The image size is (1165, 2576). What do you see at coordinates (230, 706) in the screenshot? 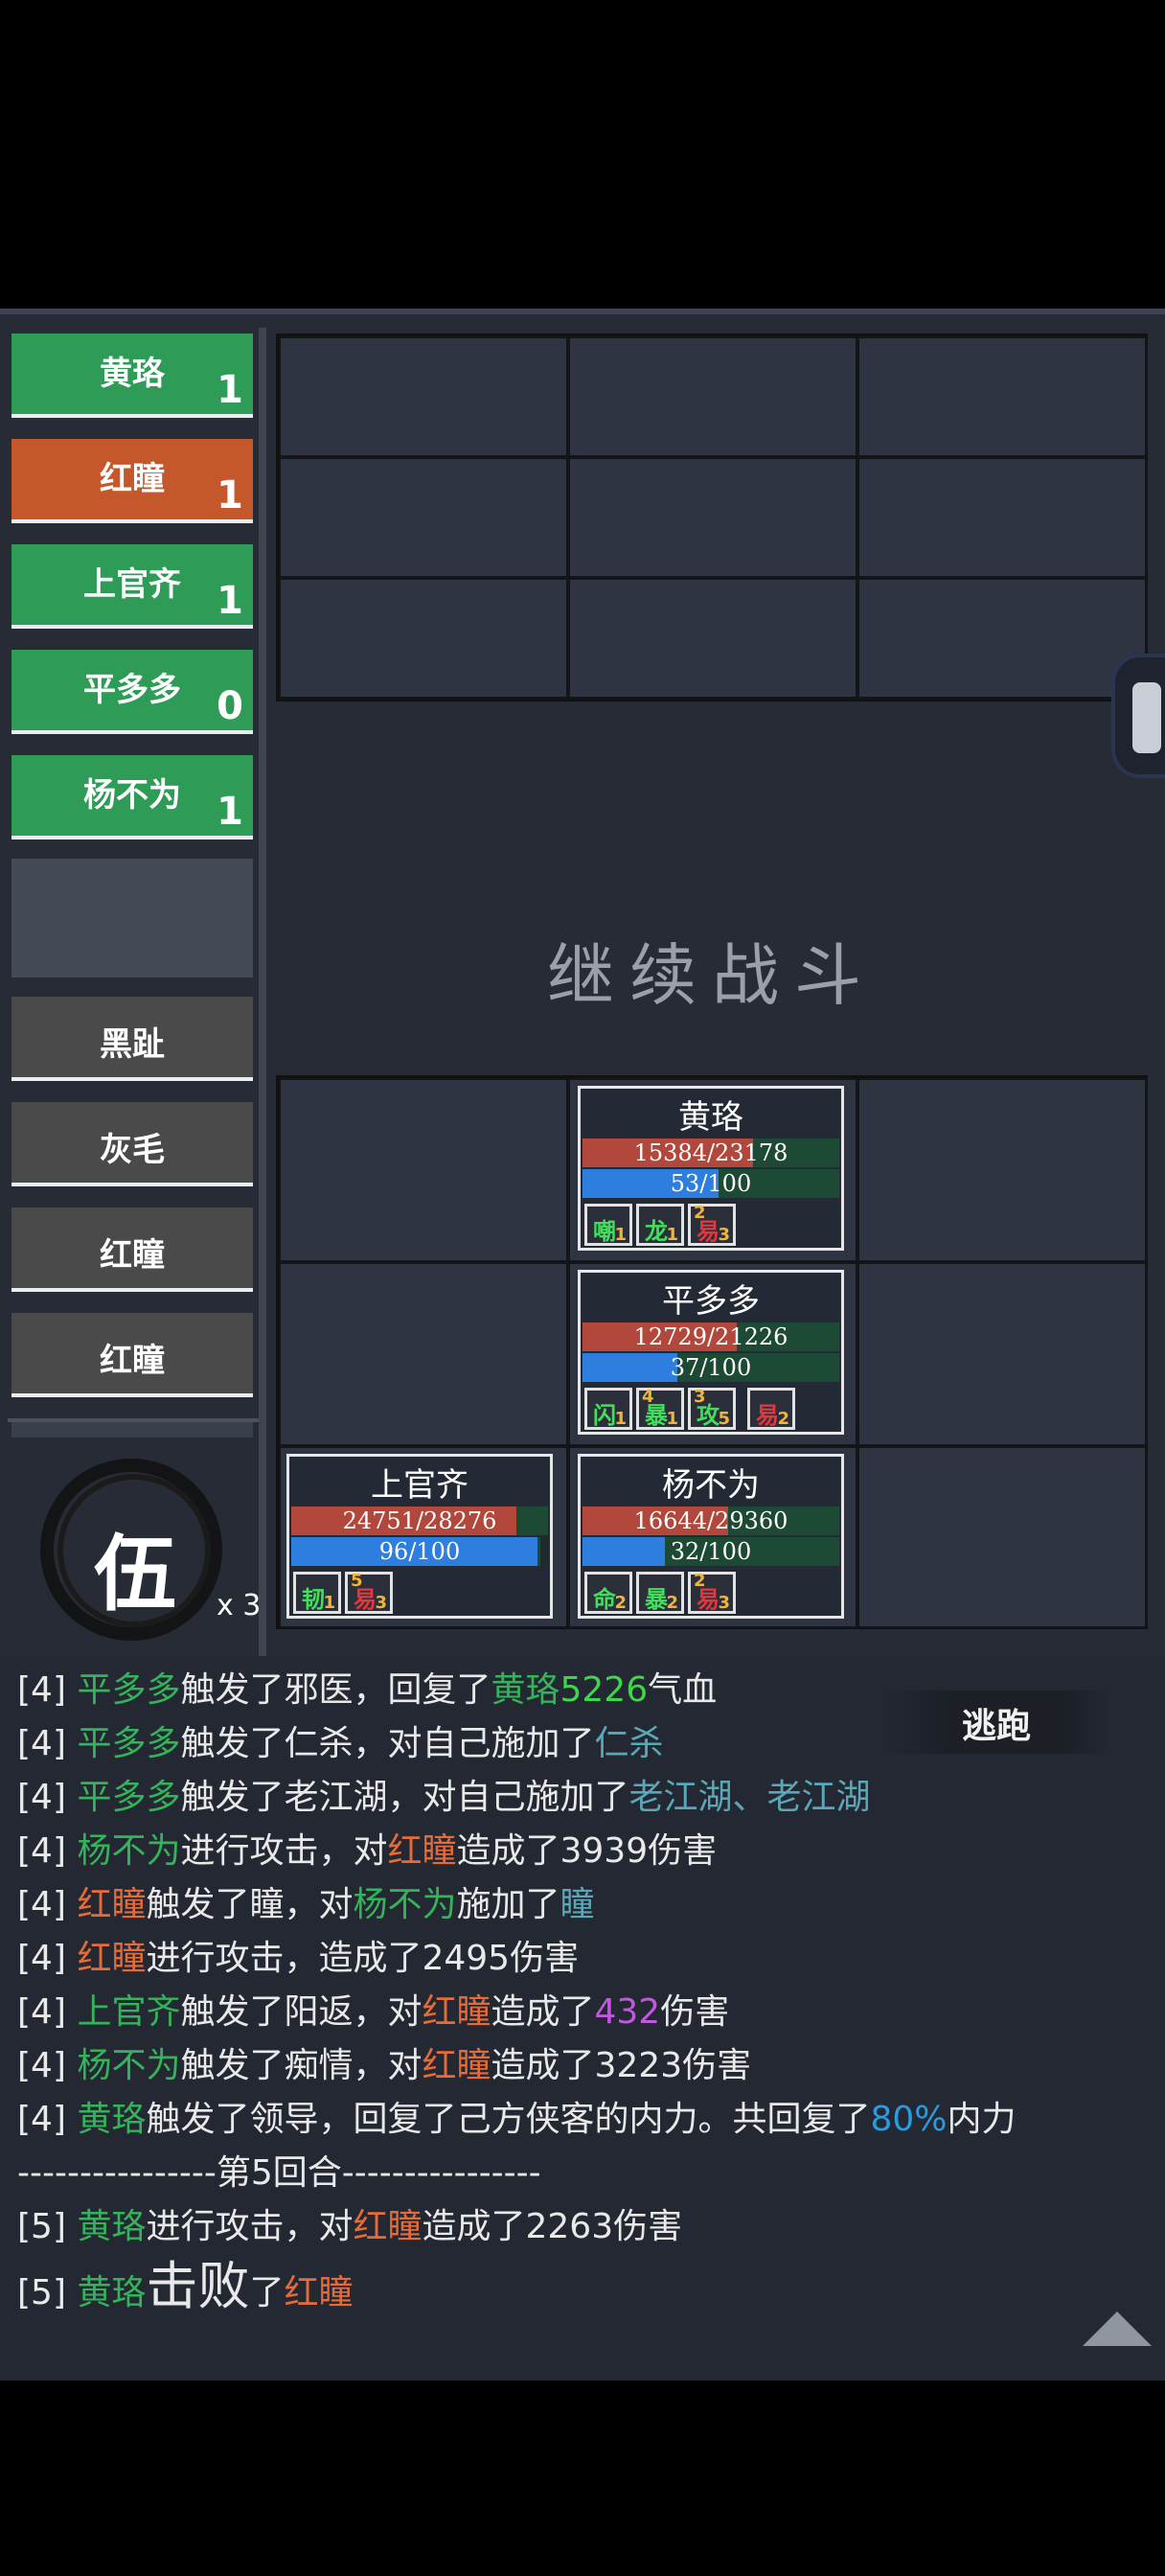
I see `ally-count: 0` at bounding box center [230, 706].